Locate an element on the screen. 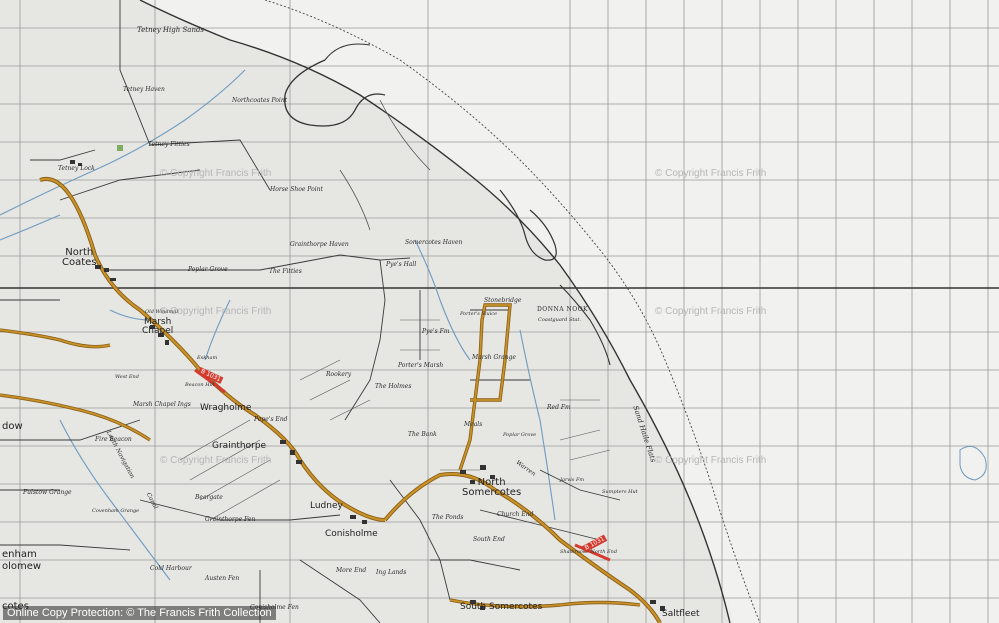  woodland-patch is located at coordinates (120, 148).